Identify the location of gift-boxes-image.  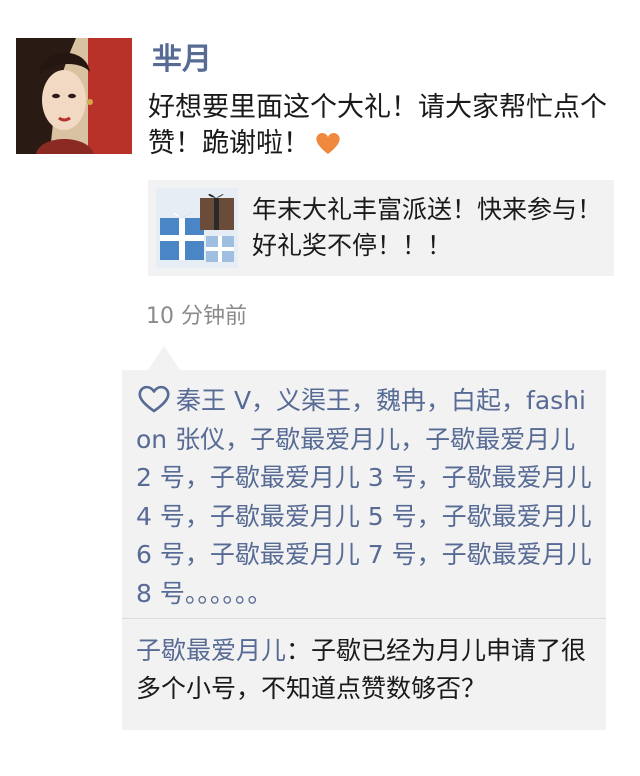
(197, 228).